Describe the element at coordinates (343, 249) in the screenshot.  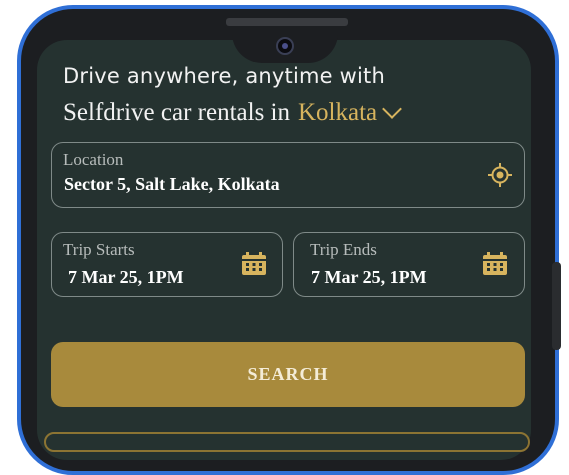
I see `trip-end-label: Trip Ends` at that location.